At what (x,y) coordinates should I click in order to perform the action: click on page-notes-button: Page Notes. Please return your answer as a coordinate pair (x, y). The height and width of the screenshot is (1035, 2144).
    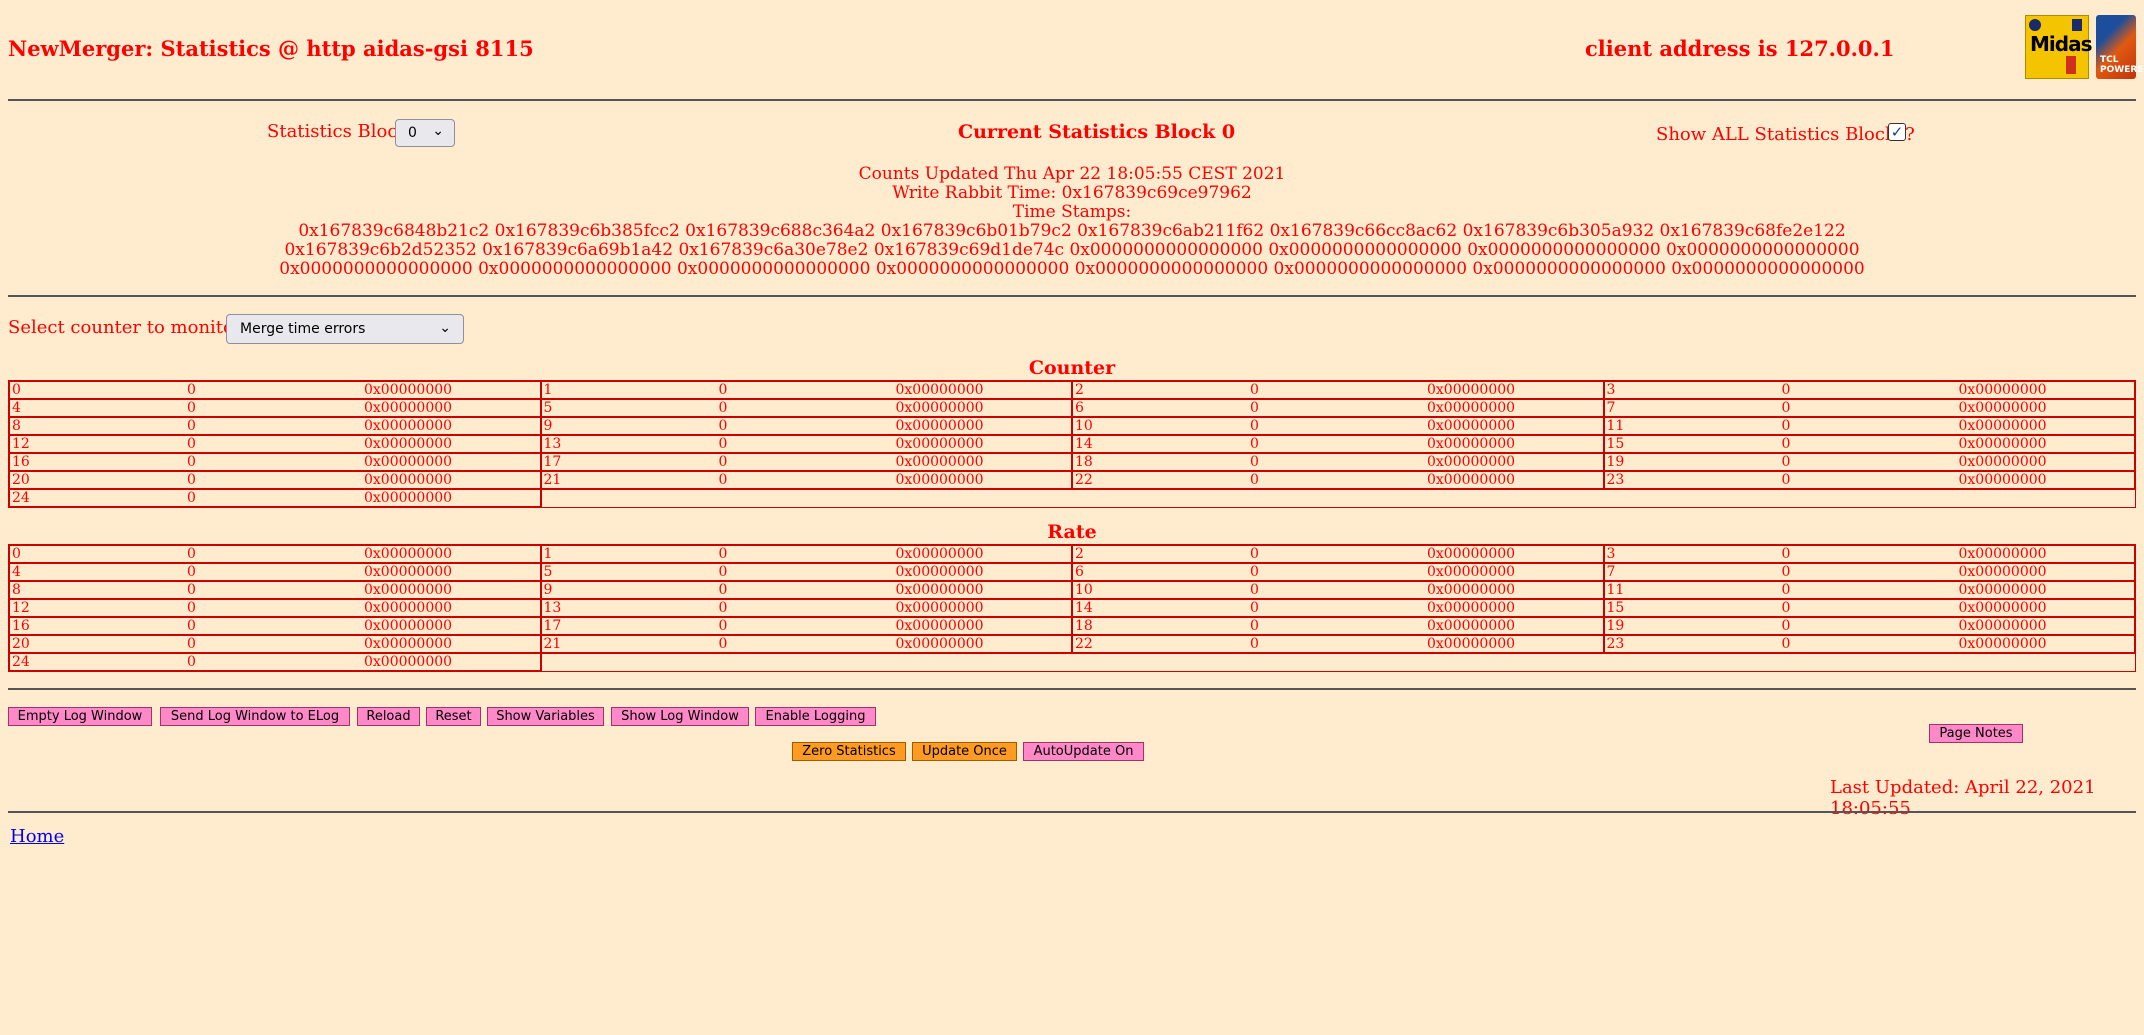
    Looking at the image, I should click on (1976, 733).